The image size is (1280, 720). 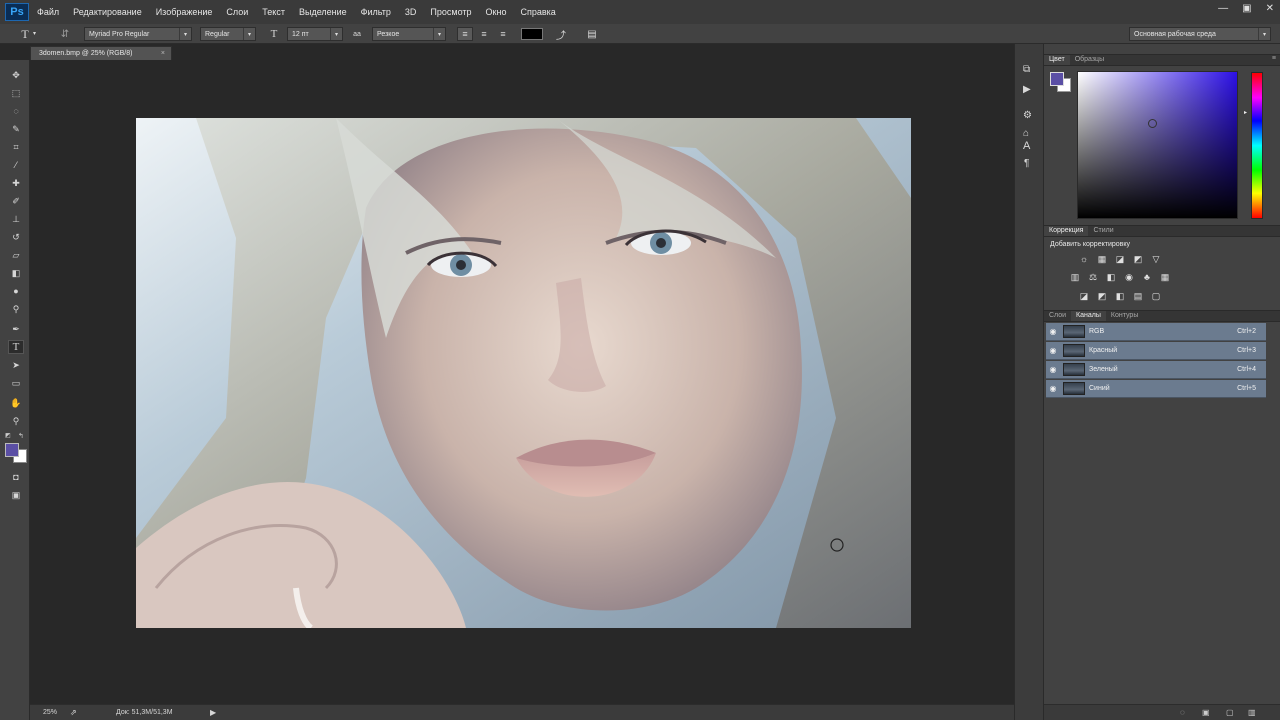 I want to click on selective-color-icon: ▢, so click(x=1156, y=296).